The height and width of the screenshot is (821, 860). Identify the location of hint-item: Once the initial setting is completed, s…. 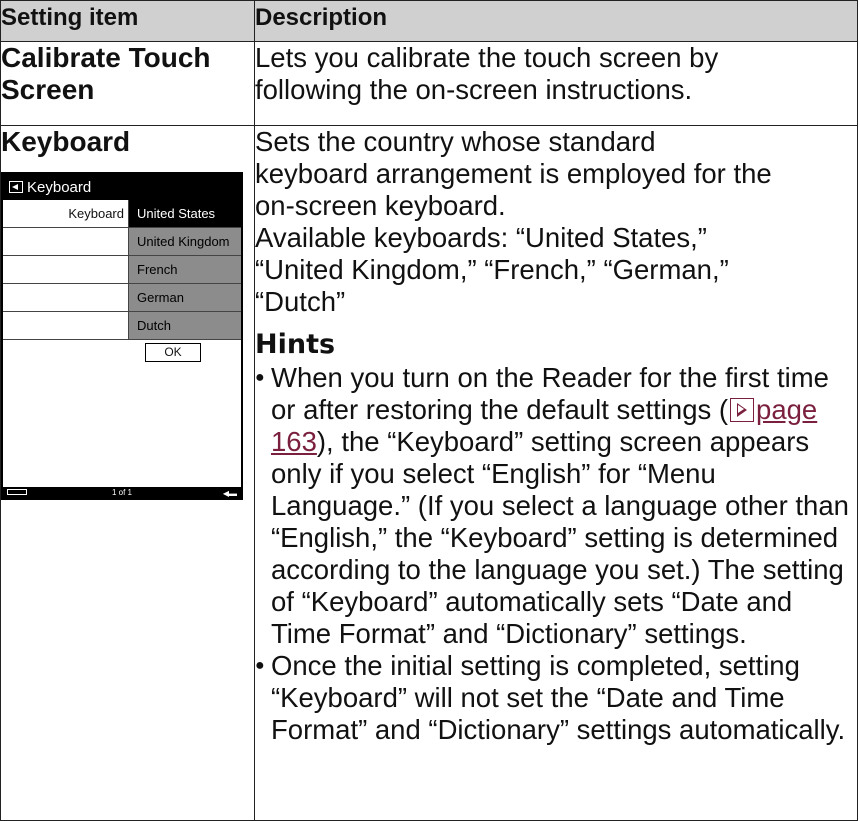
(556, 698).